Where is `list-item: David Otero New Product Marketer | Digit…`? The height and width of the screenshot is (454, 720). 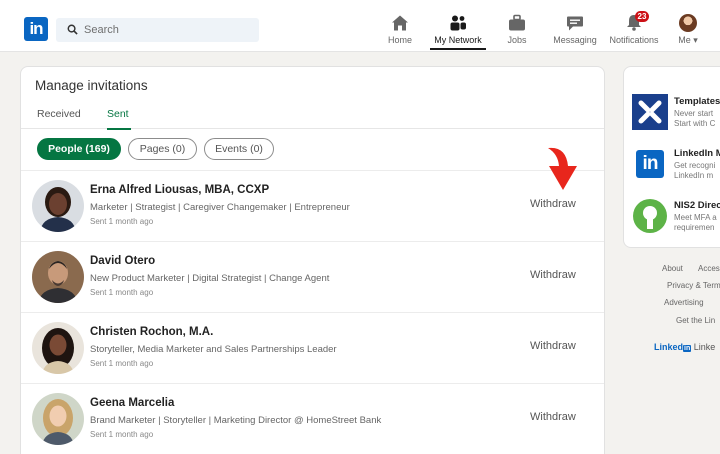 list-item: David Otero New Product Marketer | Digit… is located at coordinates (312, 276).